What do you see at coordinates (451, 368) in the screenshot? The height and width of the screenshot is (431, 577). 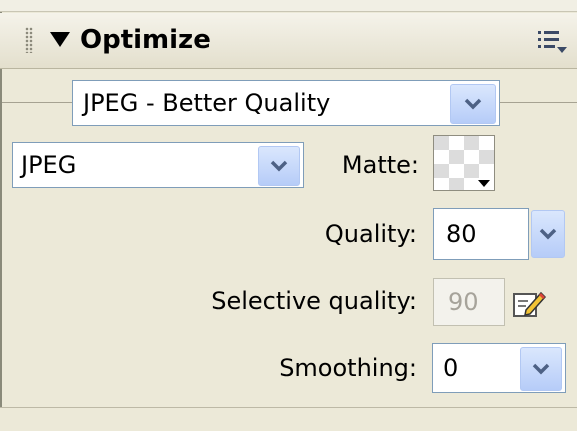 I see `smoothing-dropdown-value: 0` at bounding box center [451, 368].